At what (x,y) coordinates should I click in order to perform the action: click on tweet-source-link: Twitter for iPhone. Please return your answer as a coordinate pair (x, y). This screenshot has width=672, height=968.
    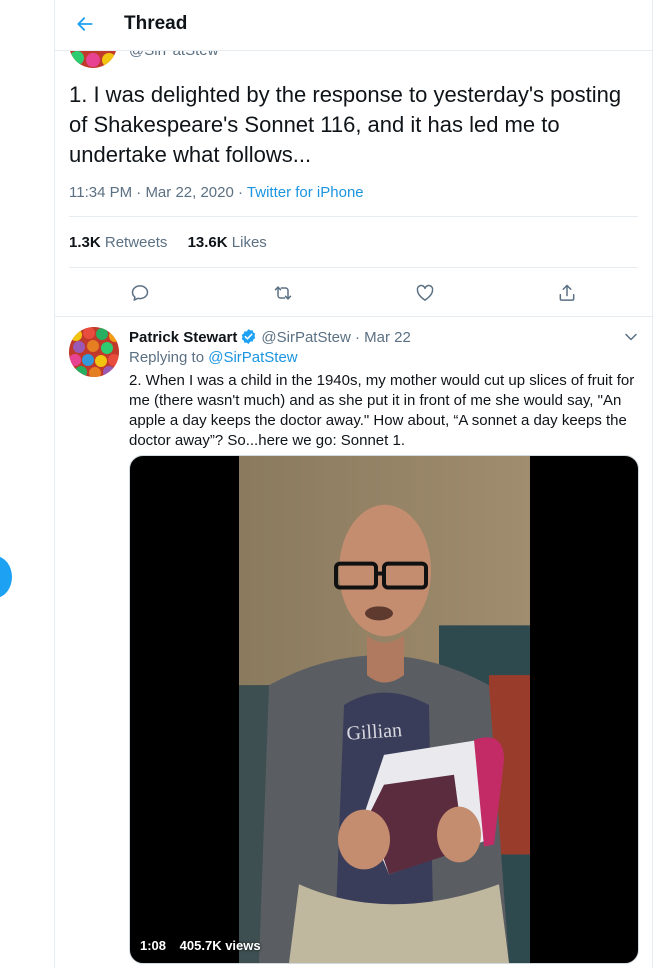
    Looking at the image, I should click on (305, 192).